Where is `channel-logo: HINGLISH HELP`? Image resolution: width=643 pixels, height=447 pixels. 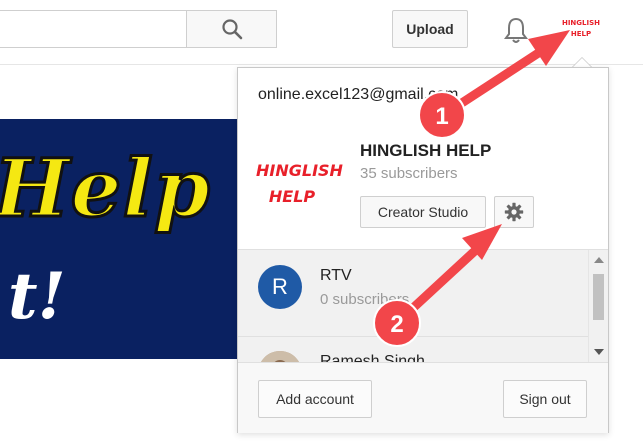 channel-logo: HINGLISH HELP is located at coordinates (299, 184).